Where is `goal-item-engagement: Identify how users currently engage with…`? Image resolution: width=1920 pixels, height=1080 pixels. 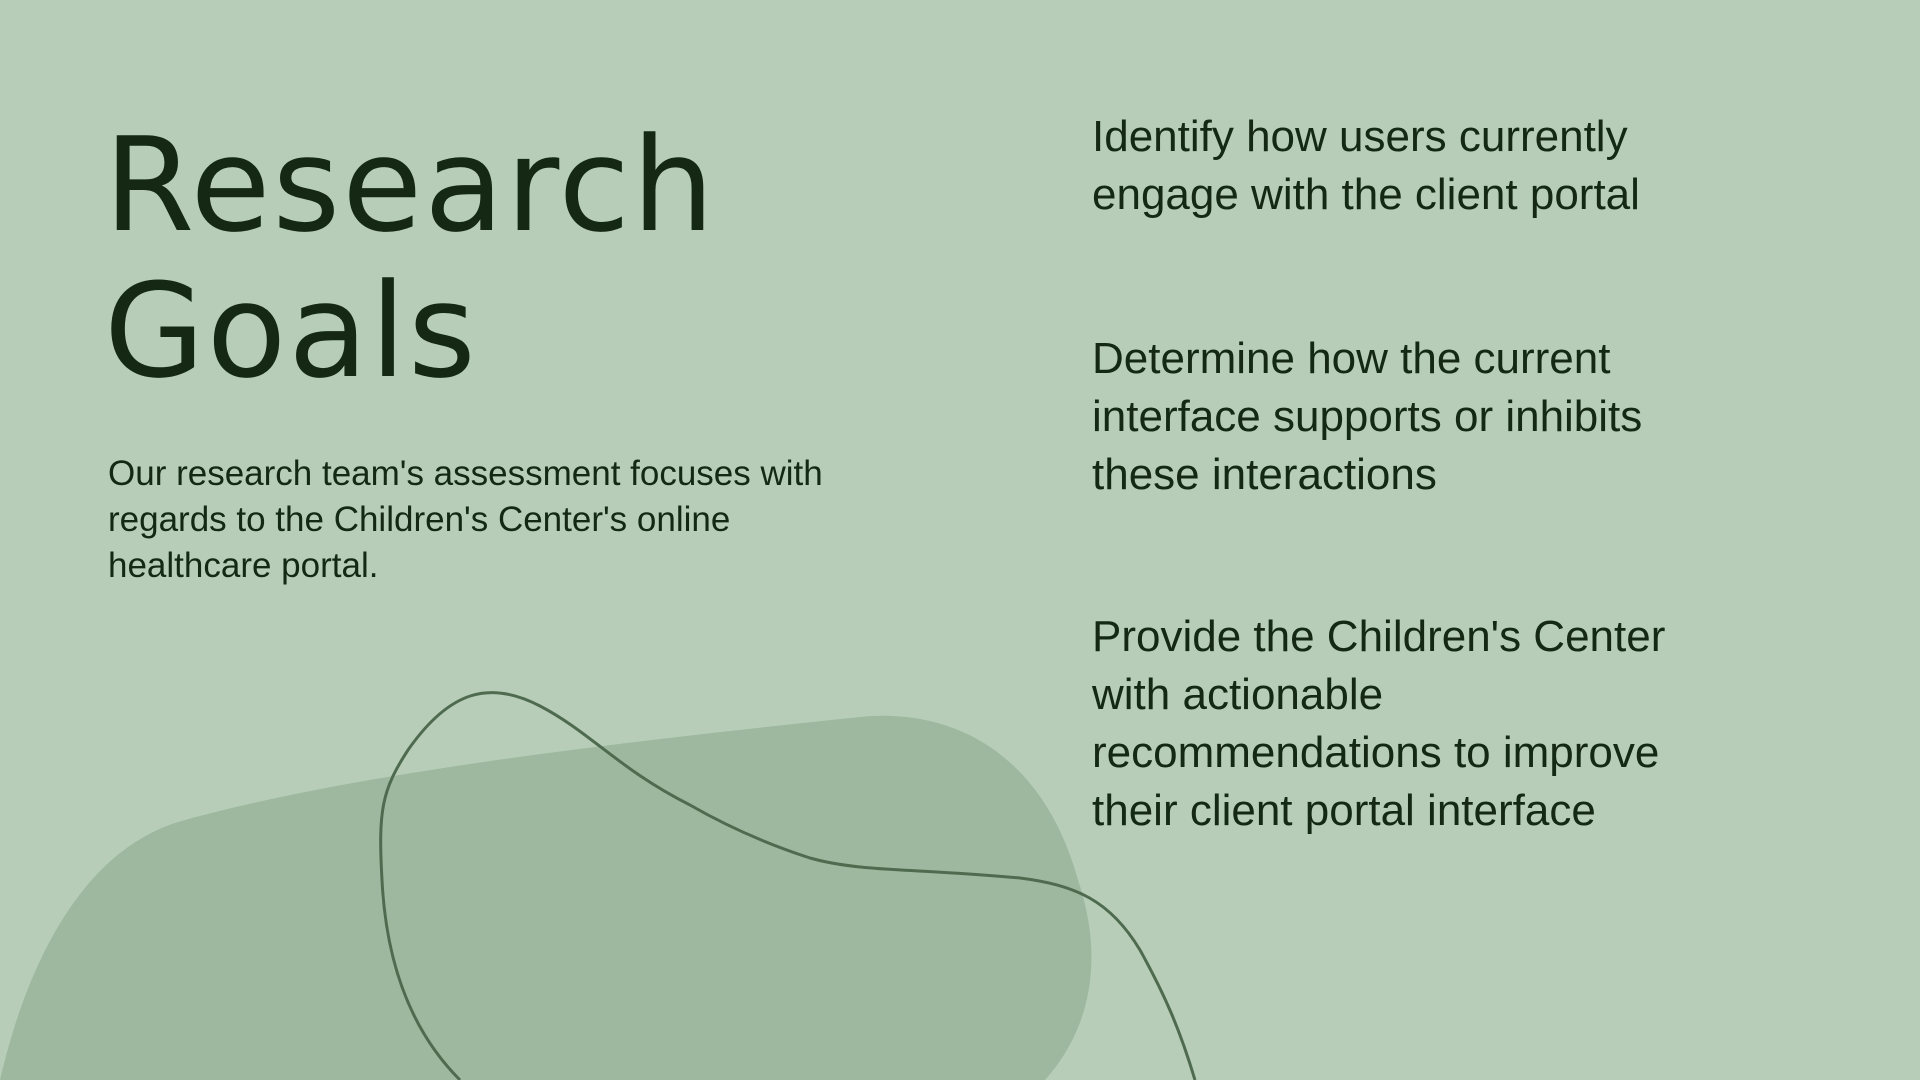
goal-item-engagement: Identify how users currently engage with… is located at coordinates (1366, 165).